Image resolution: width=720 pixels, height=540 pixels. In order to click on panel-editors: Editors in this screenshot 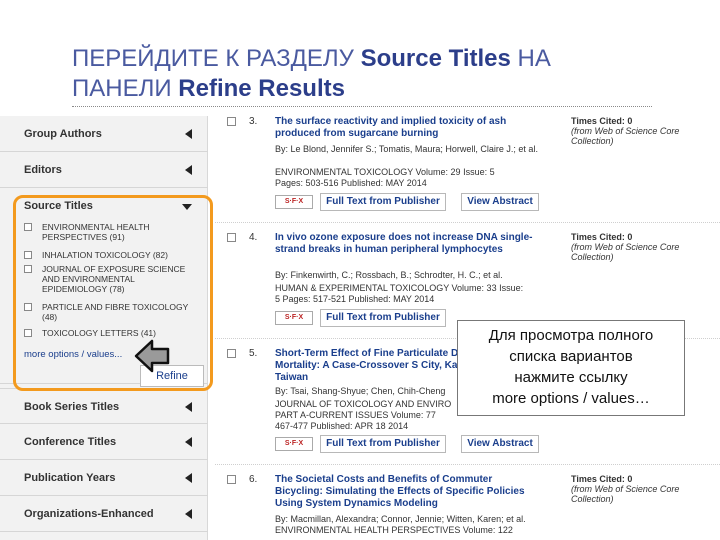, I will do `click(104, 170)`.